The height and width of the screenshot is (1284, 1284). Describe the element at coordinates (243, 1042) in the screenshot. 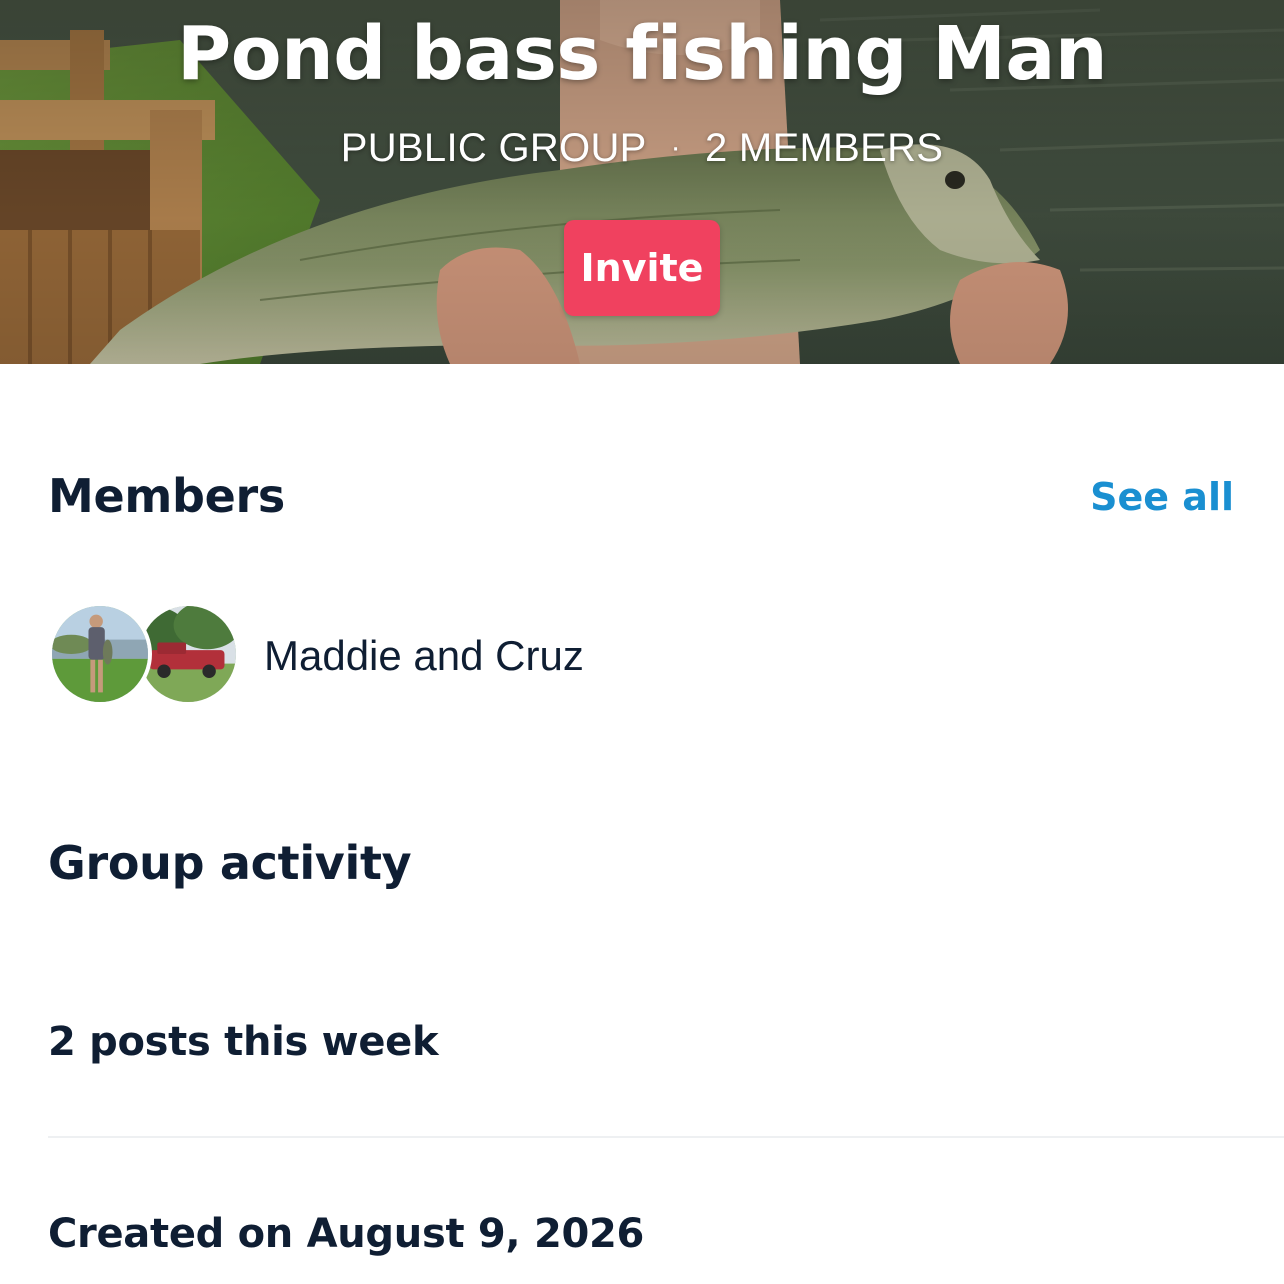

I see `posts-this-week: 2 posts this week` at that location.